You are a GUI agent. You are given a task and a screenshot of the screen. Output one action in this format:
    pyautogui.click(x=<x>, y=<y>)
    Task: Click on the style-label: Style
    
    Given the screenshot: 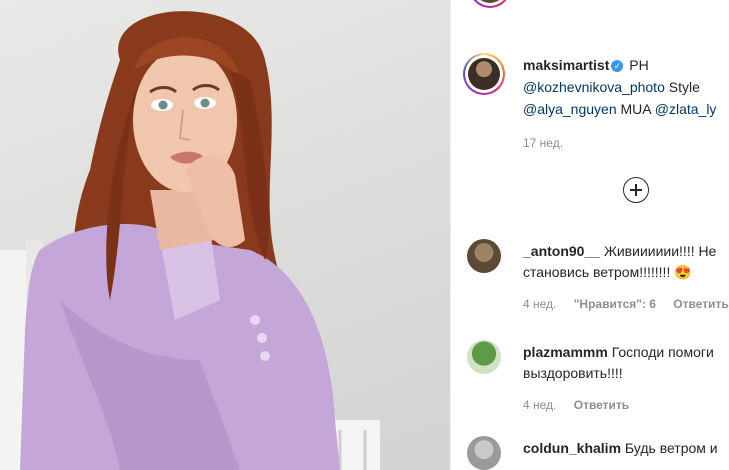 What is the action you would take?
    pyautogui.click(x=684, y=87)
    